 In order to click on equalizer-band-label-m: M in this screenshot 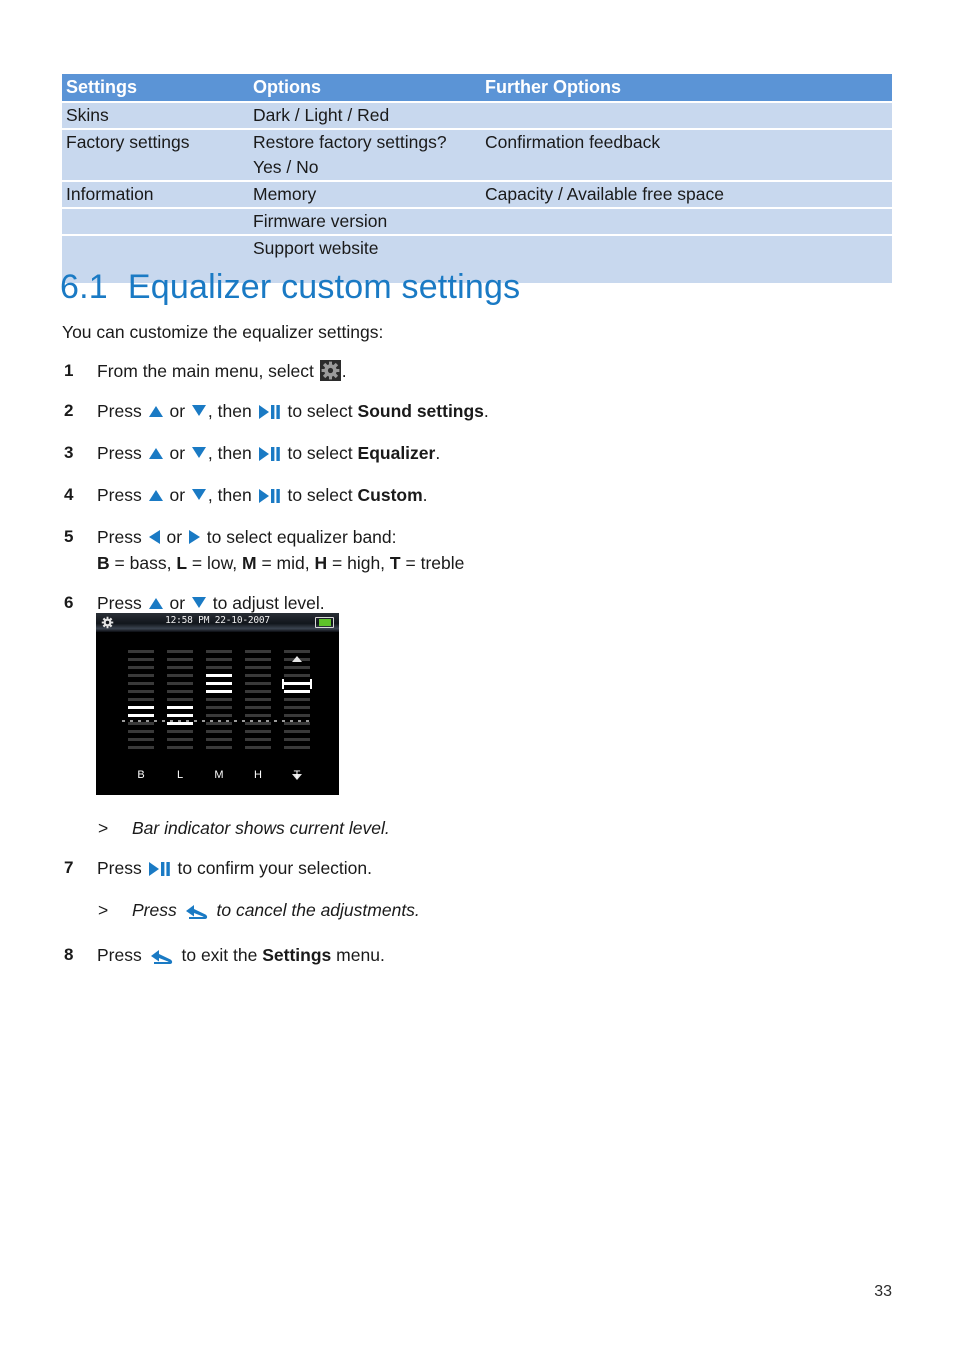, I will do `click(219, 775)`.